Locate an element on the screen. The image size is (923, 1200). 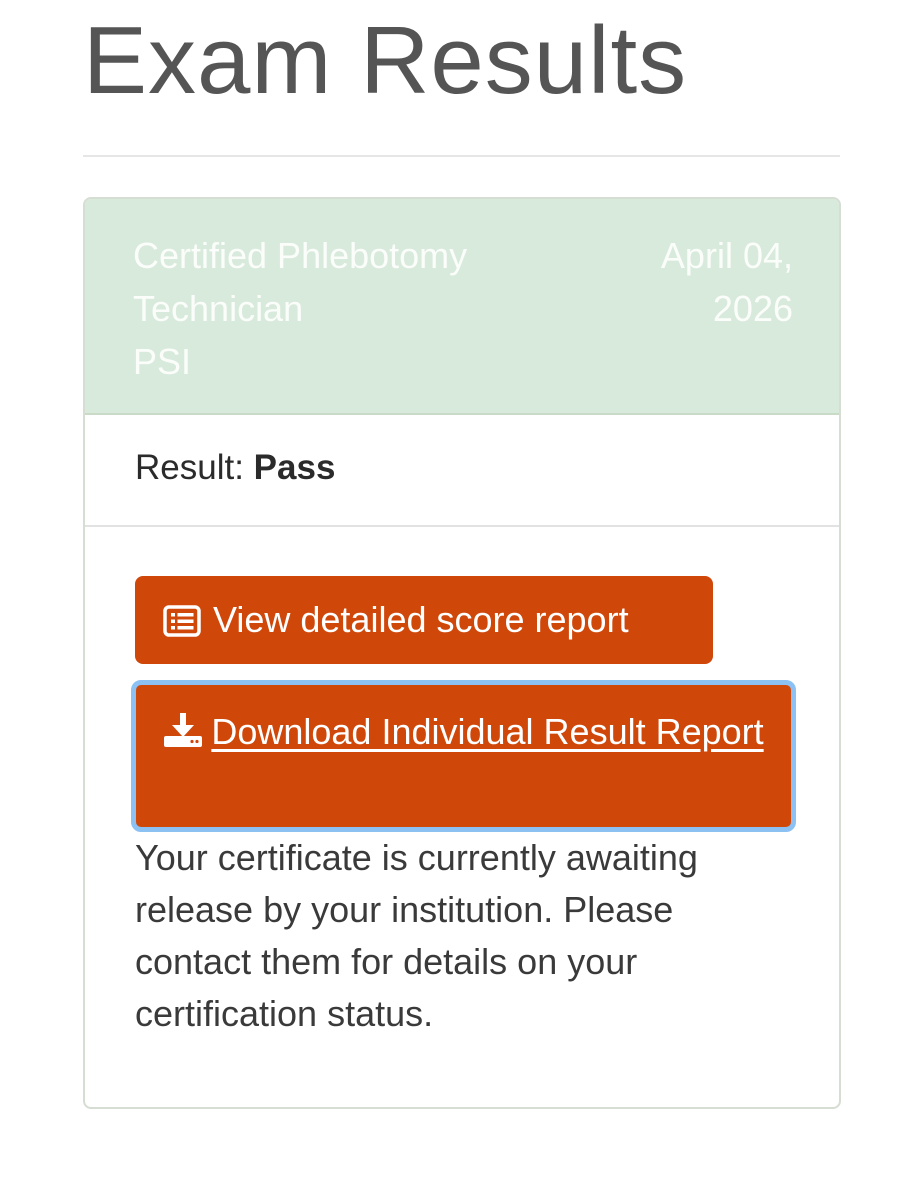
view-score-report-label: View detailed score report is located at coordinates (421, 619).